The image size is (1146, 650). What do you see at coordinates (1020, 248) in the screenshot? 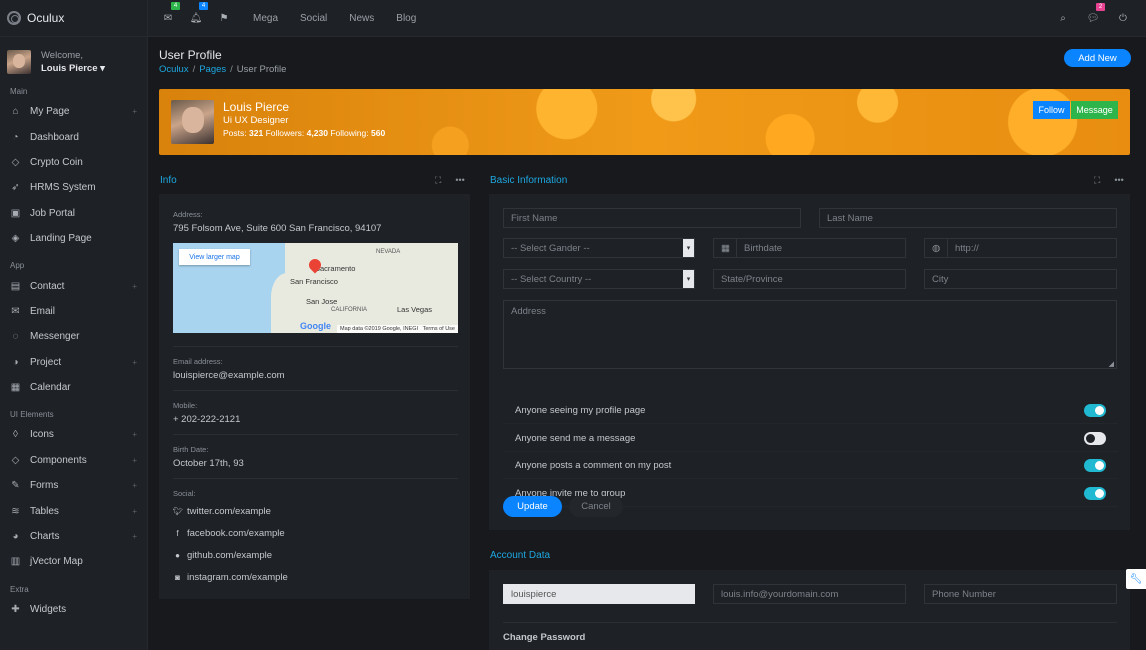
I see `website-input: ◍ http://` at bounding box center [1020, 248].